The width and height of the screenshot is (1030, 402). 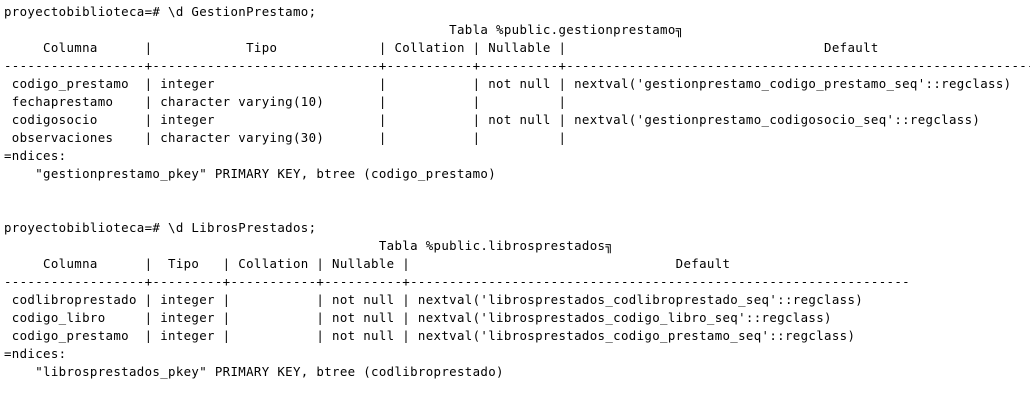 What do you see at coordinates (160, 11) in the screenshot?
I see `command-line: proyectobiblioteca=# \d GestionPrestamo;` at bounding box center [160, 11].